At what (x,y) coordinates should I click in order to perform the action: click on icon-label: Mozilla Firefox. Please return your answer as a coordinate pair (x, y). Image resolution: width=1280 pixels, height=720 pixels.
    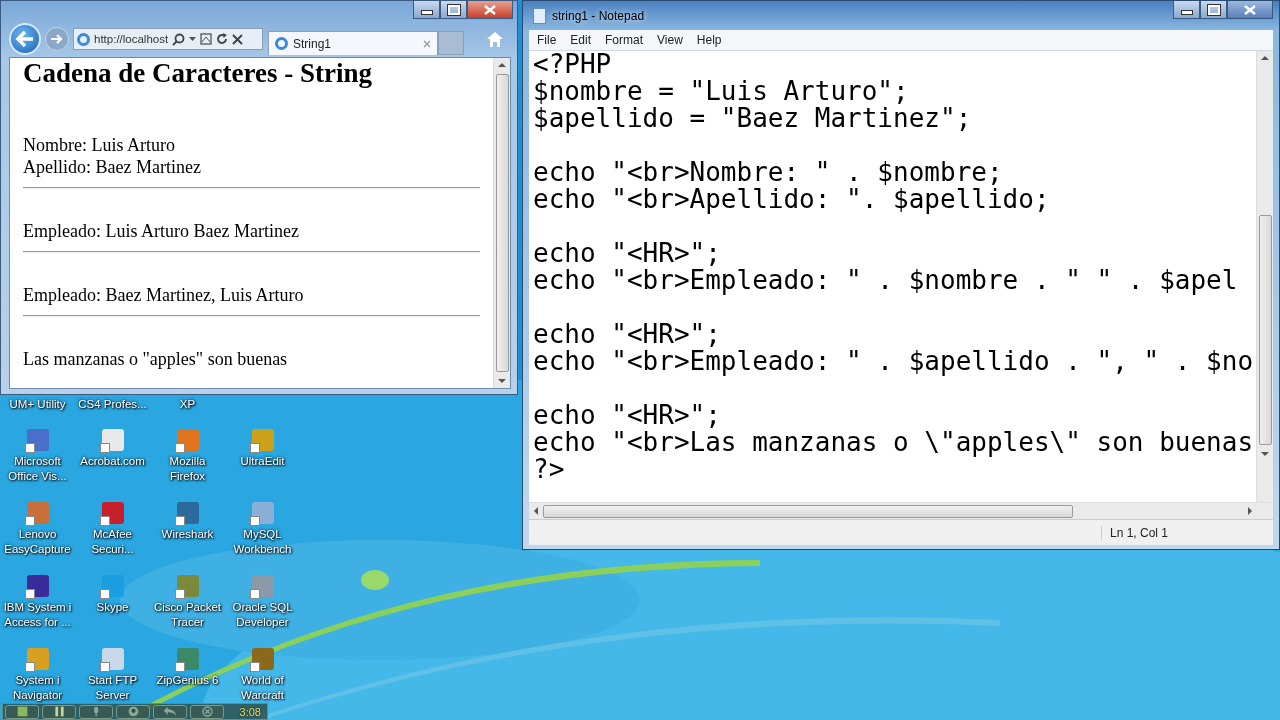
    Looking at the image, I should click on (187, 469).